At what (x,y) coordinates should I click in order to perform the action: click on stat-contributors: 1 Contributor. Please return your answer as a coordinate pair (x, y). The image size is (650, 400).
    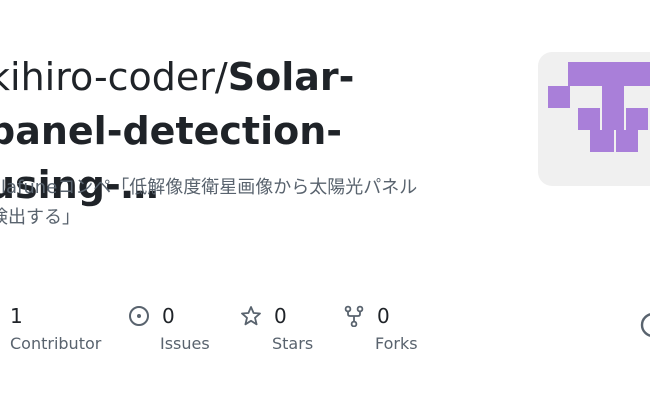
    Looking at the image, I should click on (55, 326).